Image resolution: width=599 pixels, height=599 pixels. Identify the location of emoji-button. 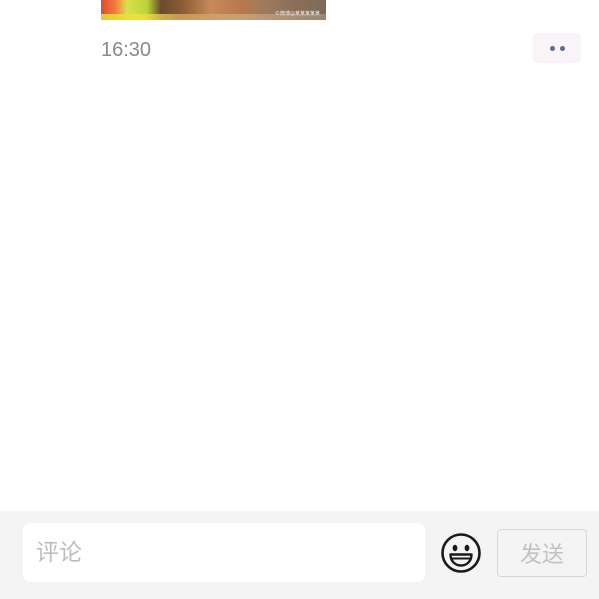
(461, 553).